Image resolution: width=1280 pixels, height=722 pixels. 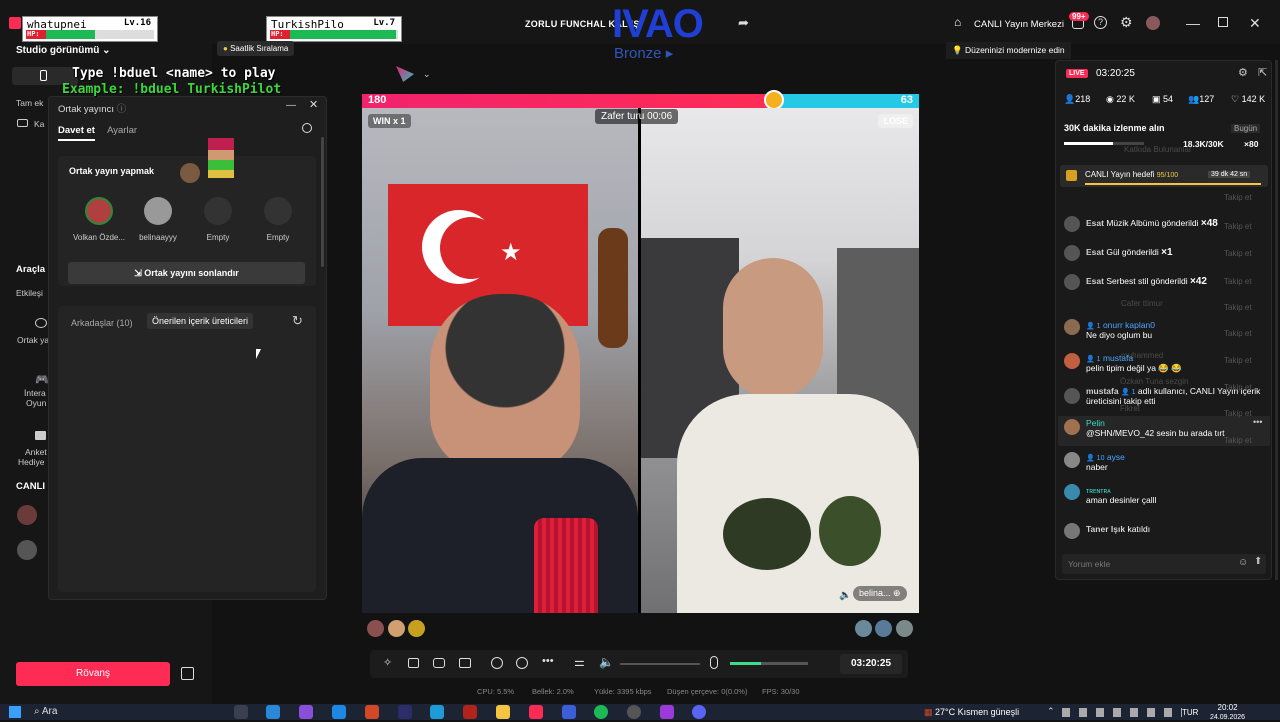 What do you see at coordinates (387, 662) in the screenshot?
I see `effects-icon: ✧` at bounding box center [387, 662].